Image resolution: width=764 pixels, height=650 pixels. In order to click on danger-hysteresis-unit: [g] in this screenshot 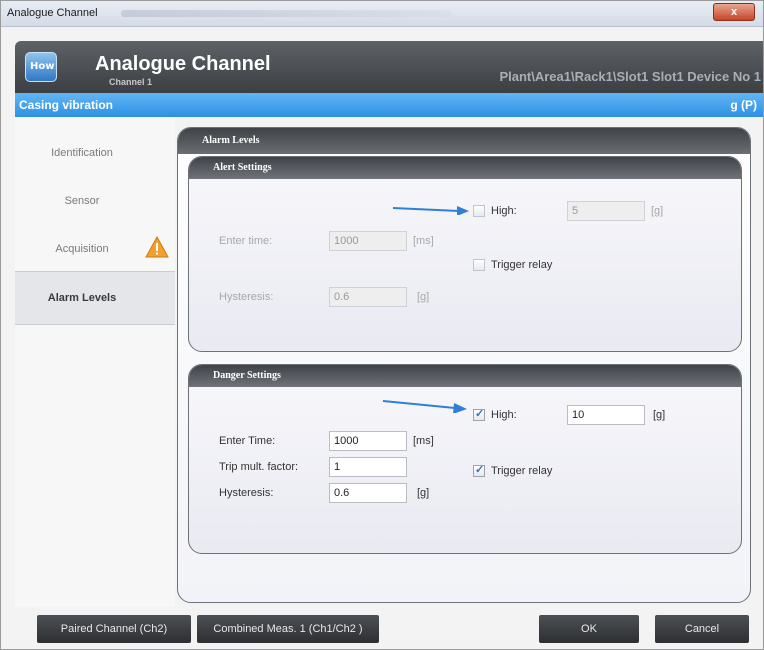, I will do `click(423, 493)`.